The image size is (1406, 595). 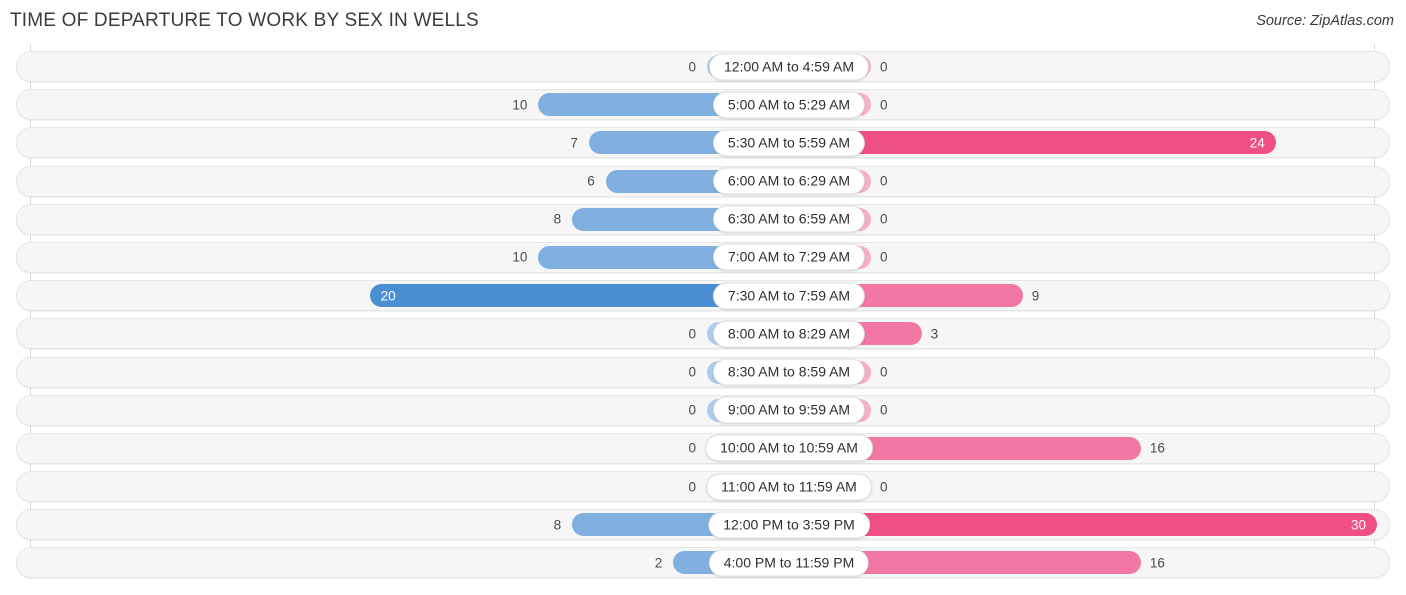 I want to click on table-row: 0 0 12:00 AM to 4:59 AM, so click(x=703, y=66).